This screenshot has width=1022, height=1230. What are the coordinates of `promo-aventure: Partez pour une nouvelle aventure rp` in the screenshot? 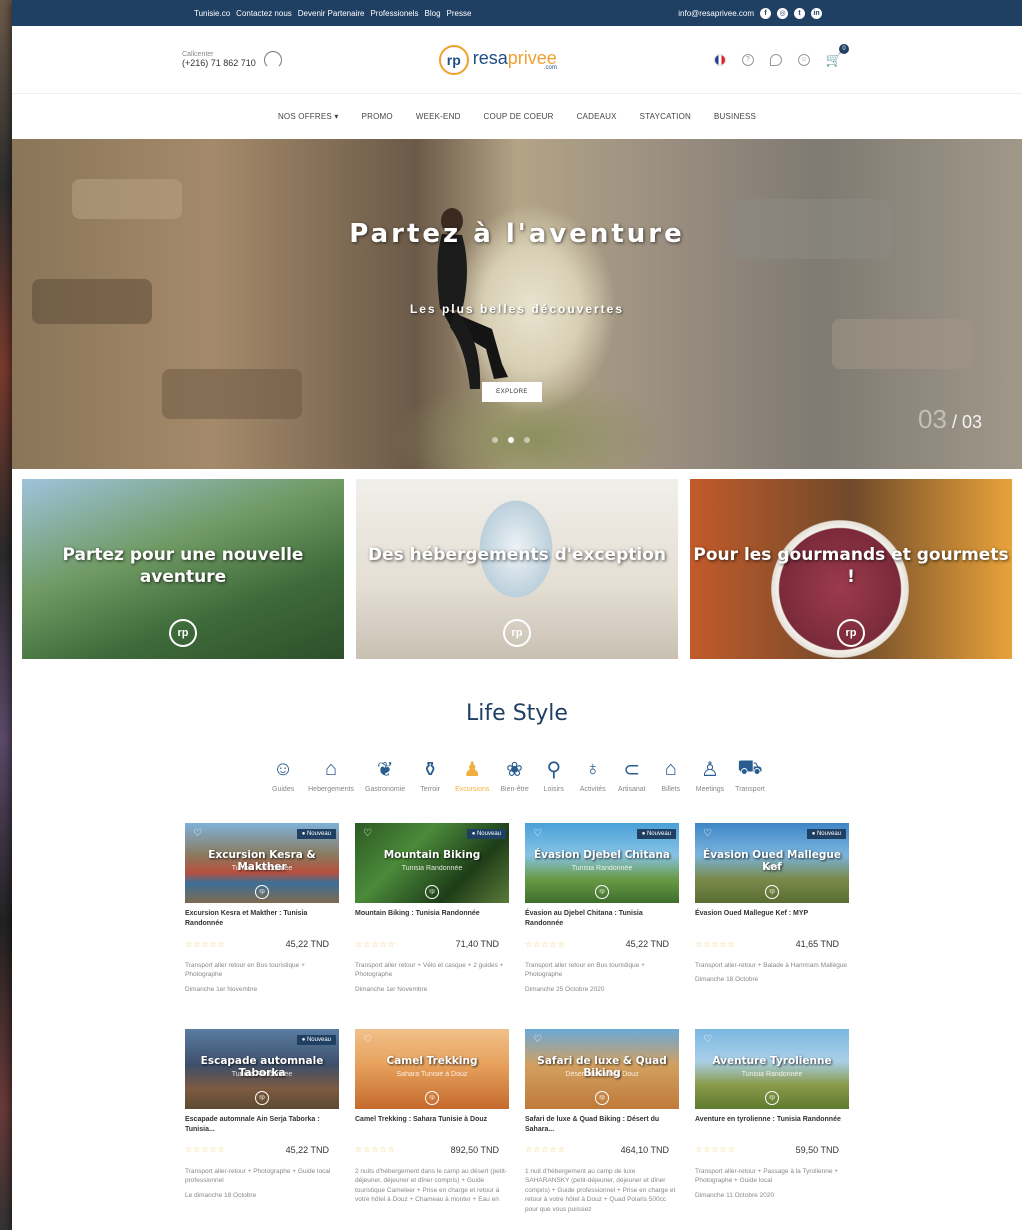 It's located at (183, 569).